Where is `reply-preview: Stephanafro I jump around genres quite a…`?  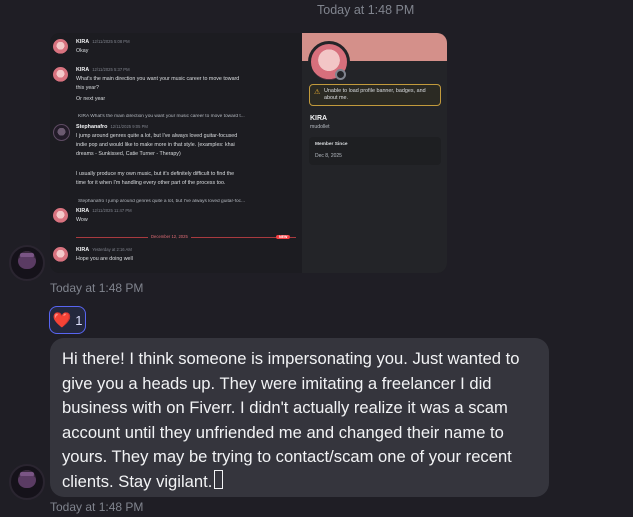 reply-preview: Stephanafro I jump around genres quite a… is located at coordinates (162, 201).